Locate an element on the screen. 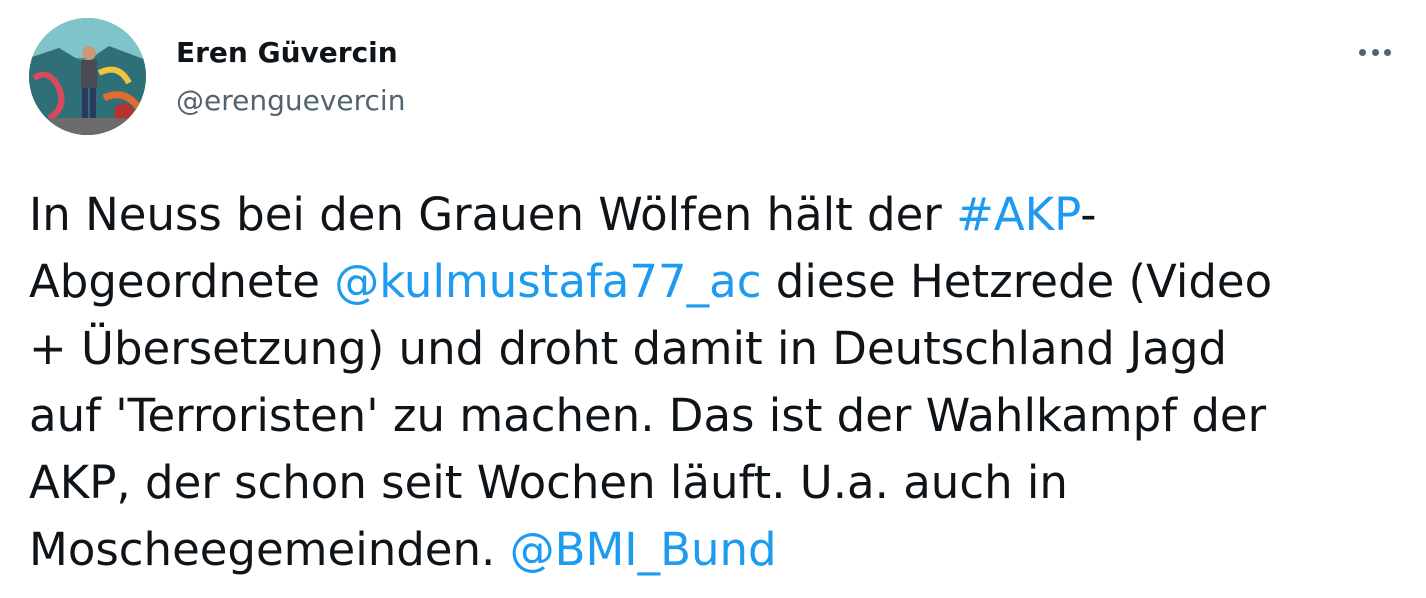 Image resolution: width=1426 pixels, height=598 pixels. author-block: Eren Güvercin @erenguevercin is located at coordinates (290, 77).